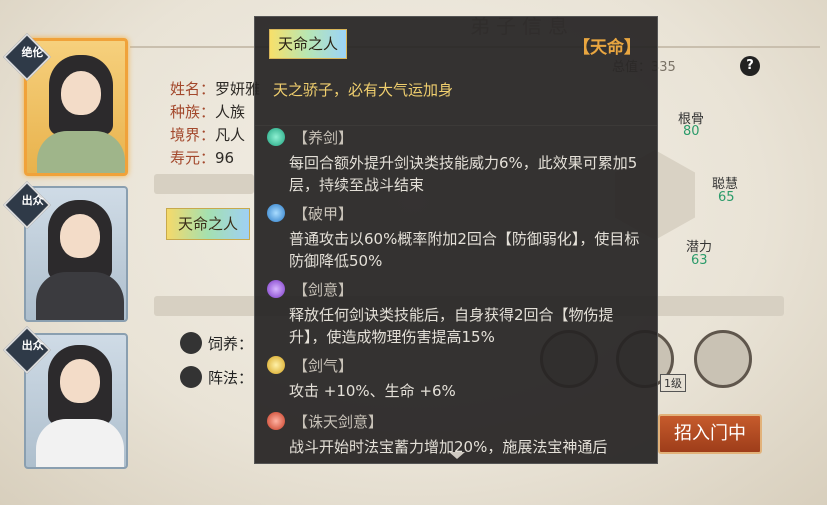  What do you see at coordinates (308, 44) in the screenshot?
I see `tooltip-tag: 天命之人` at bounding box center [308, 44].